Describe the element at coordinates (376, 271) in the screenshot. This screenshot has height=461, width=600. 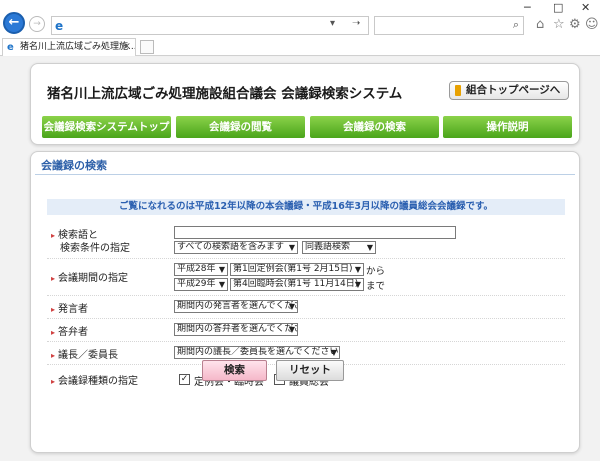
I see `from-suffix: から` at that location.